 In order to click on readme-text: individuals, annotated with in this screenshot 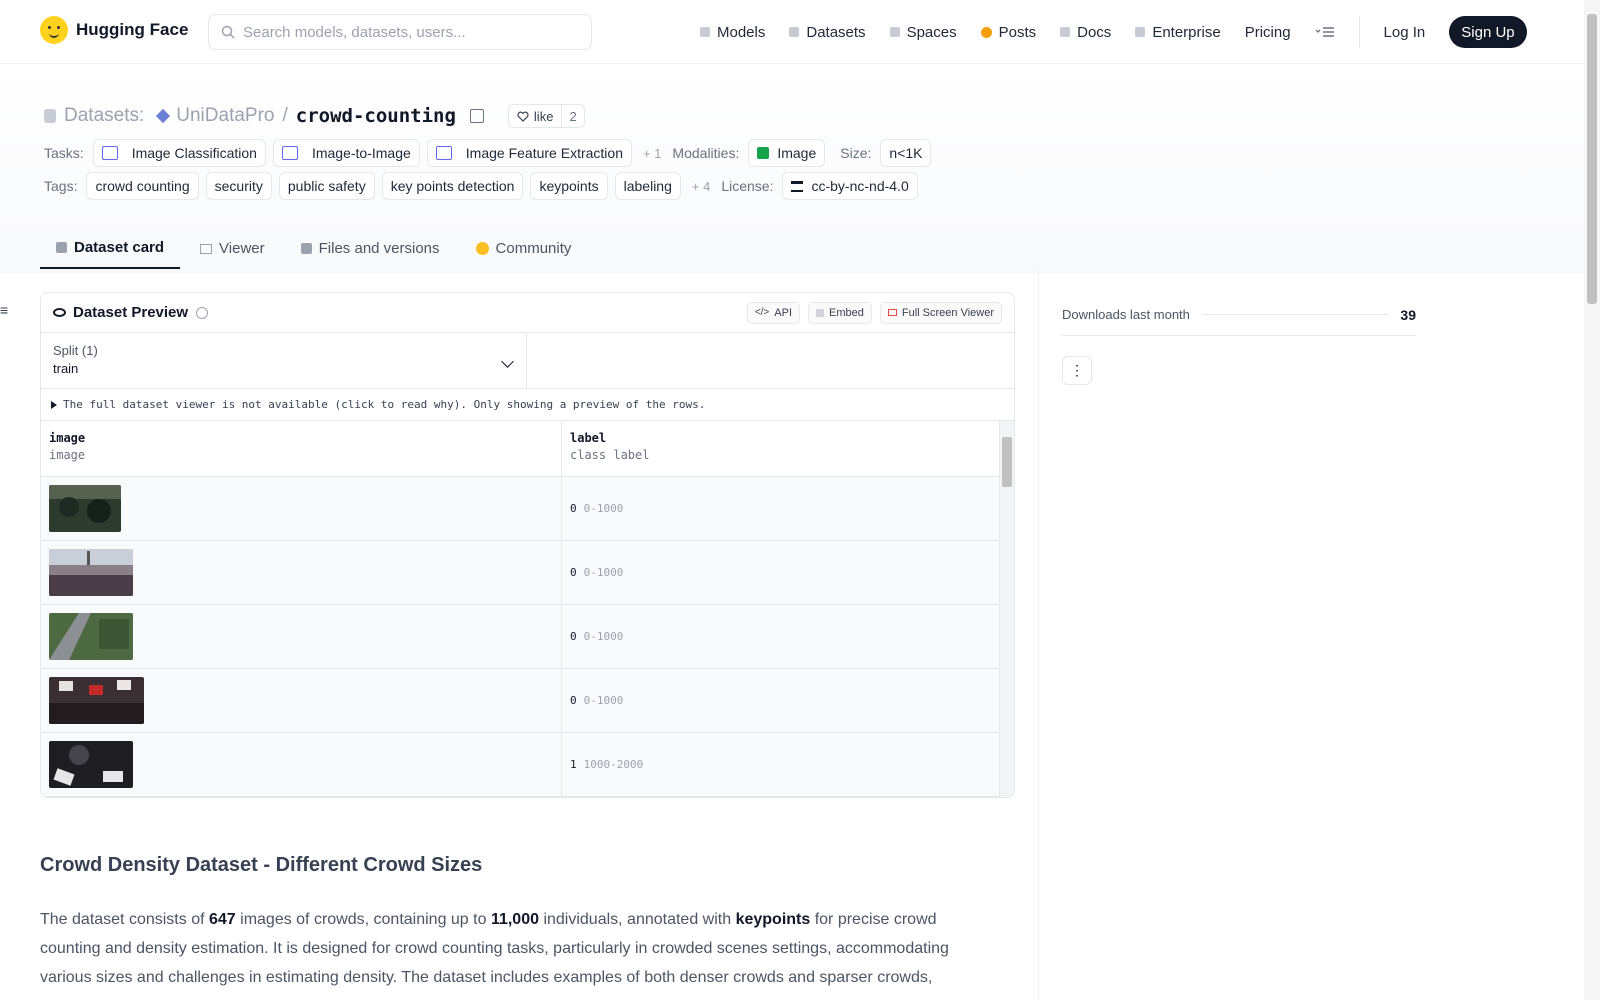, I will do `click(637, 919)`.